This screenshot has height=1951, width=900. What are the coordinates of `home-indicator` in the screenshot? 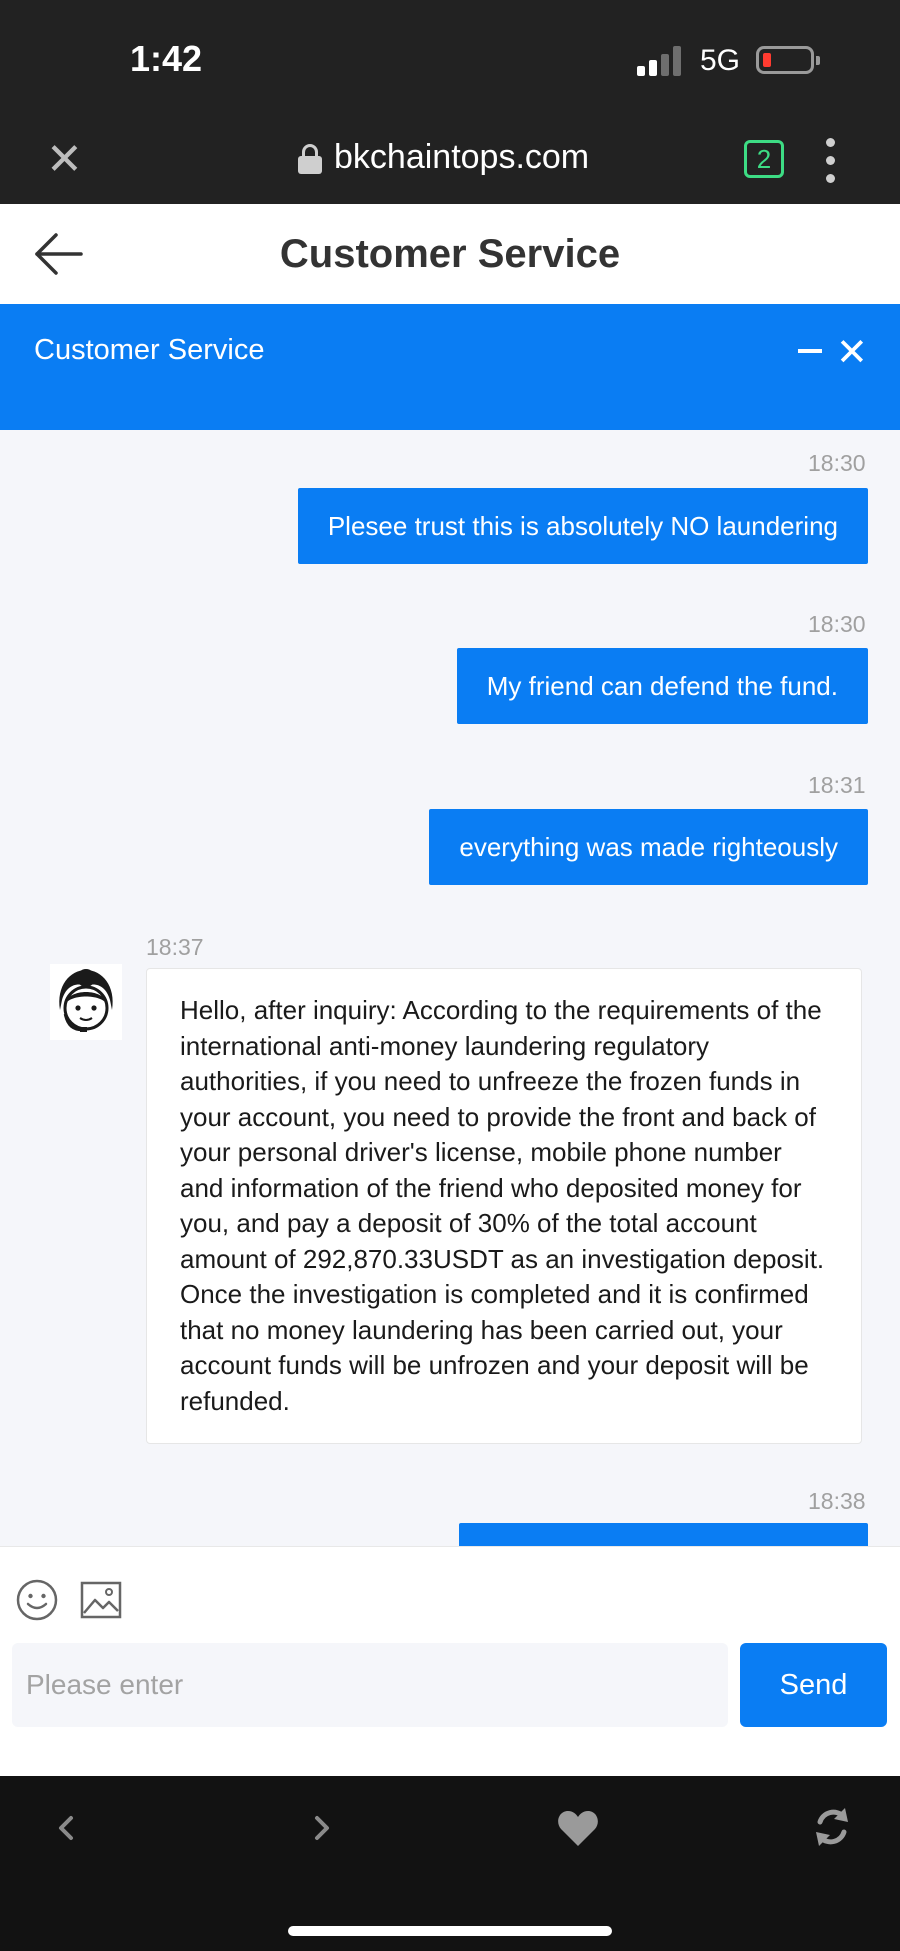 It's located at (450, 1931).